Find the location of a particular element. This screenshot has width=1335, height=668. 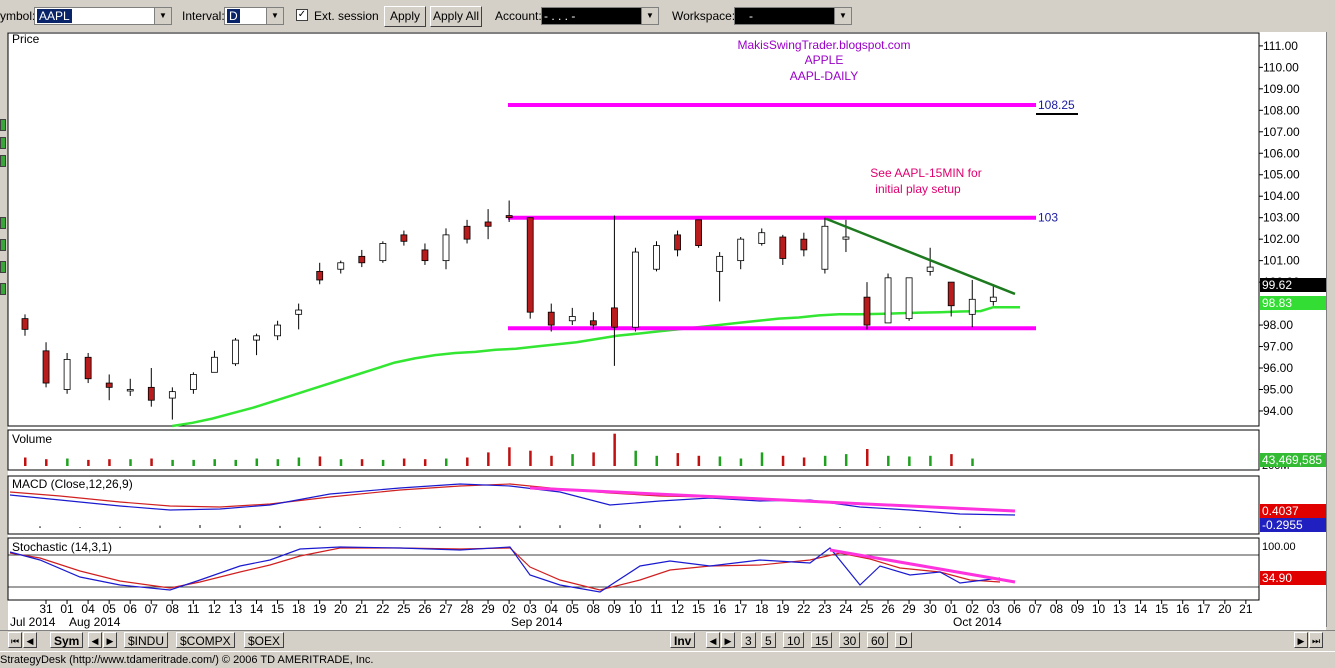

x-day-label: 13 is located at coordinates (1120, 609).